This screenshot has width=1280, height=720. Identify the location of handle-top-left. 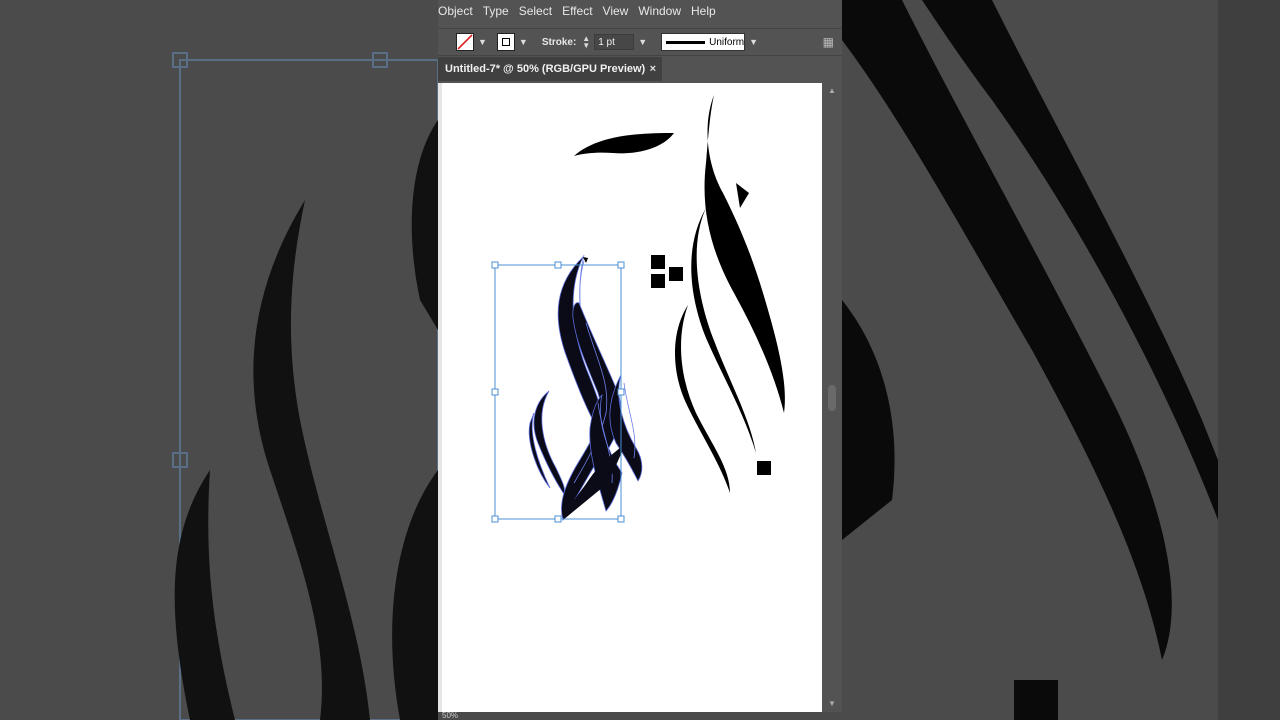
(495, 265).